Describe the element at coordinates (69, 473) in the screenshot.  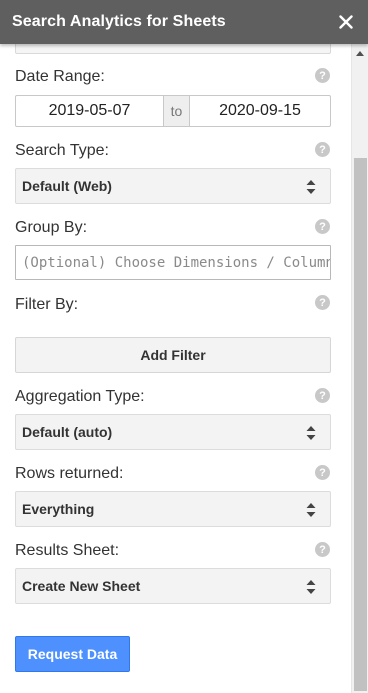
I see `rows-returned-label: Rows returned:` at that location.